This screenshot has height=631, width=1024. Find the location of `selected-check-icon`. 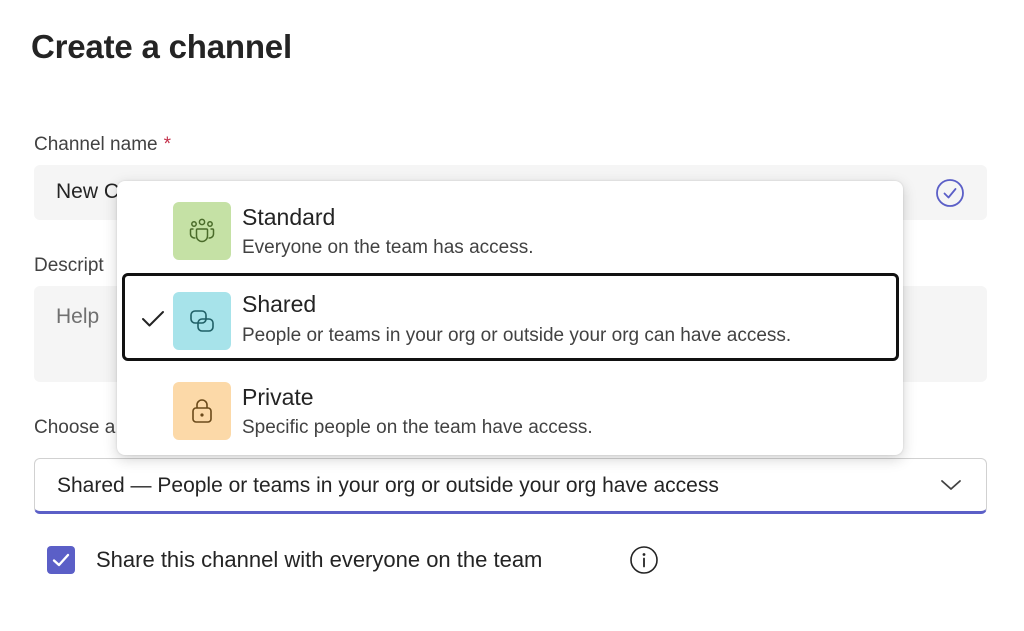

selected-check-icon is located at coordinates (153, 319).